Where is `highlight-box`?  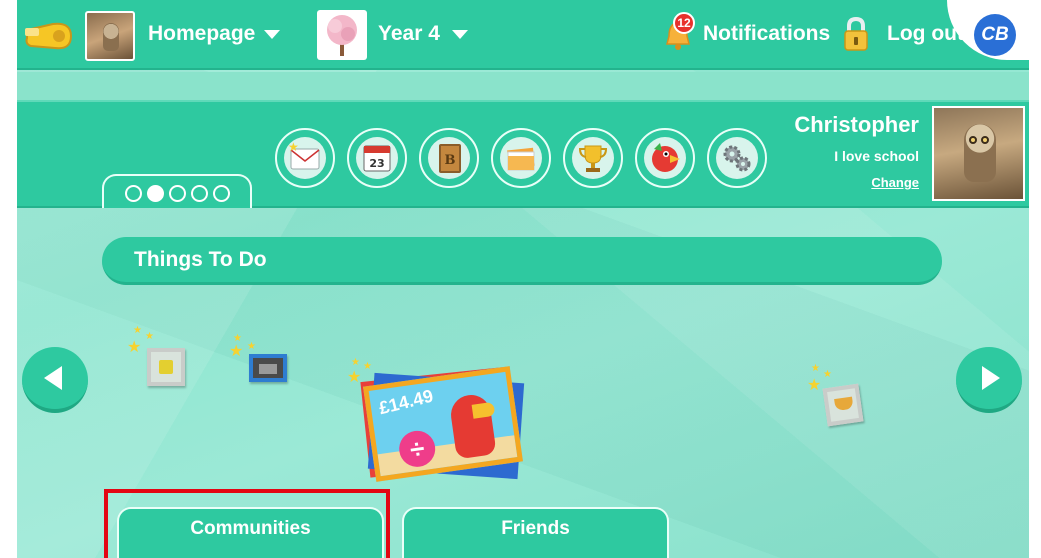
highlight-box is located at coordinates (247, 523).